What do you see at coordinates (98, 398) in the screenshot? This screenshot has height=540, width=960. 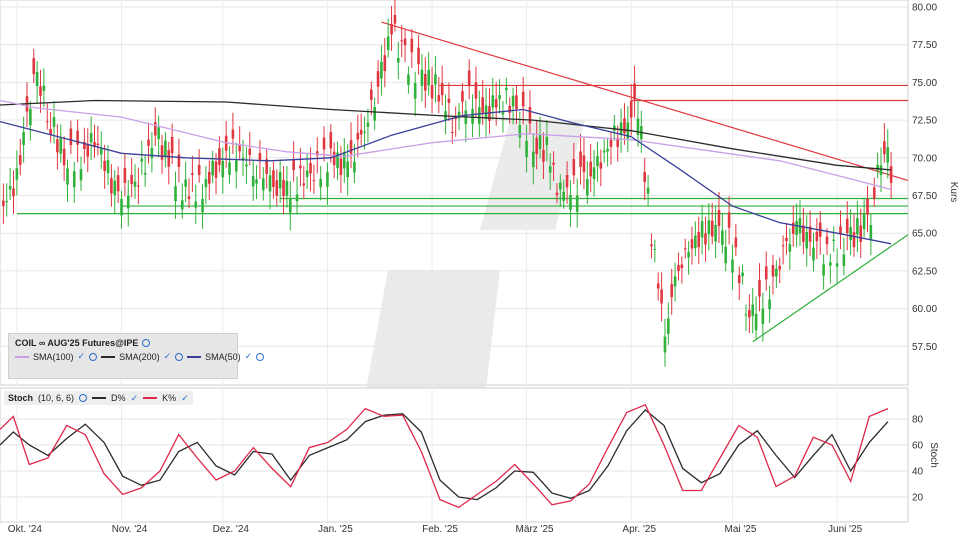 I see `stoch-legend: Stoch (10, 6, 6) D% ✓ K% ✓` at bounding box center [98, 398].